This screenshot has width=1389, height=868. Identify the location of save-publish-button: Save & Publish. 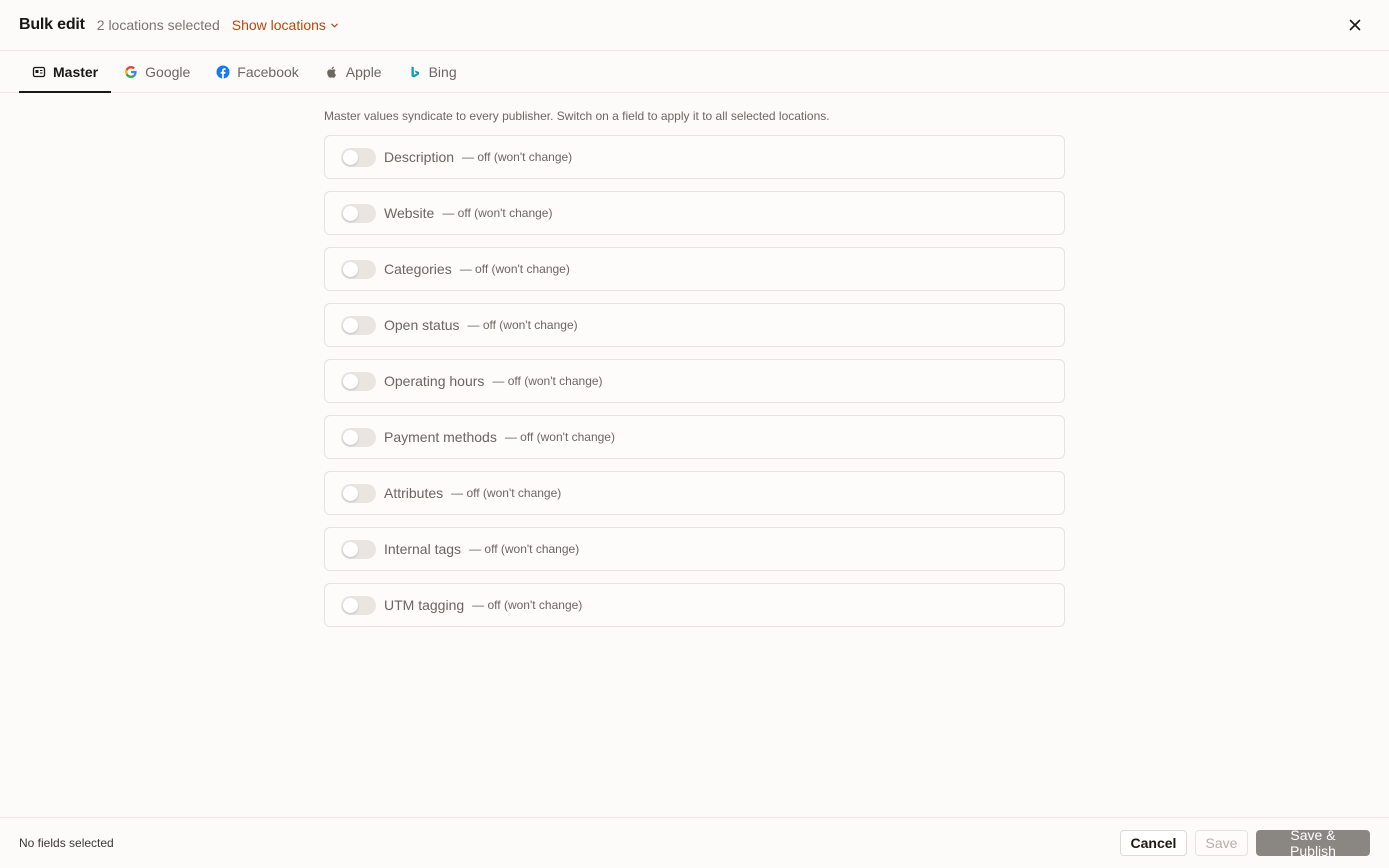
(1313, 843).